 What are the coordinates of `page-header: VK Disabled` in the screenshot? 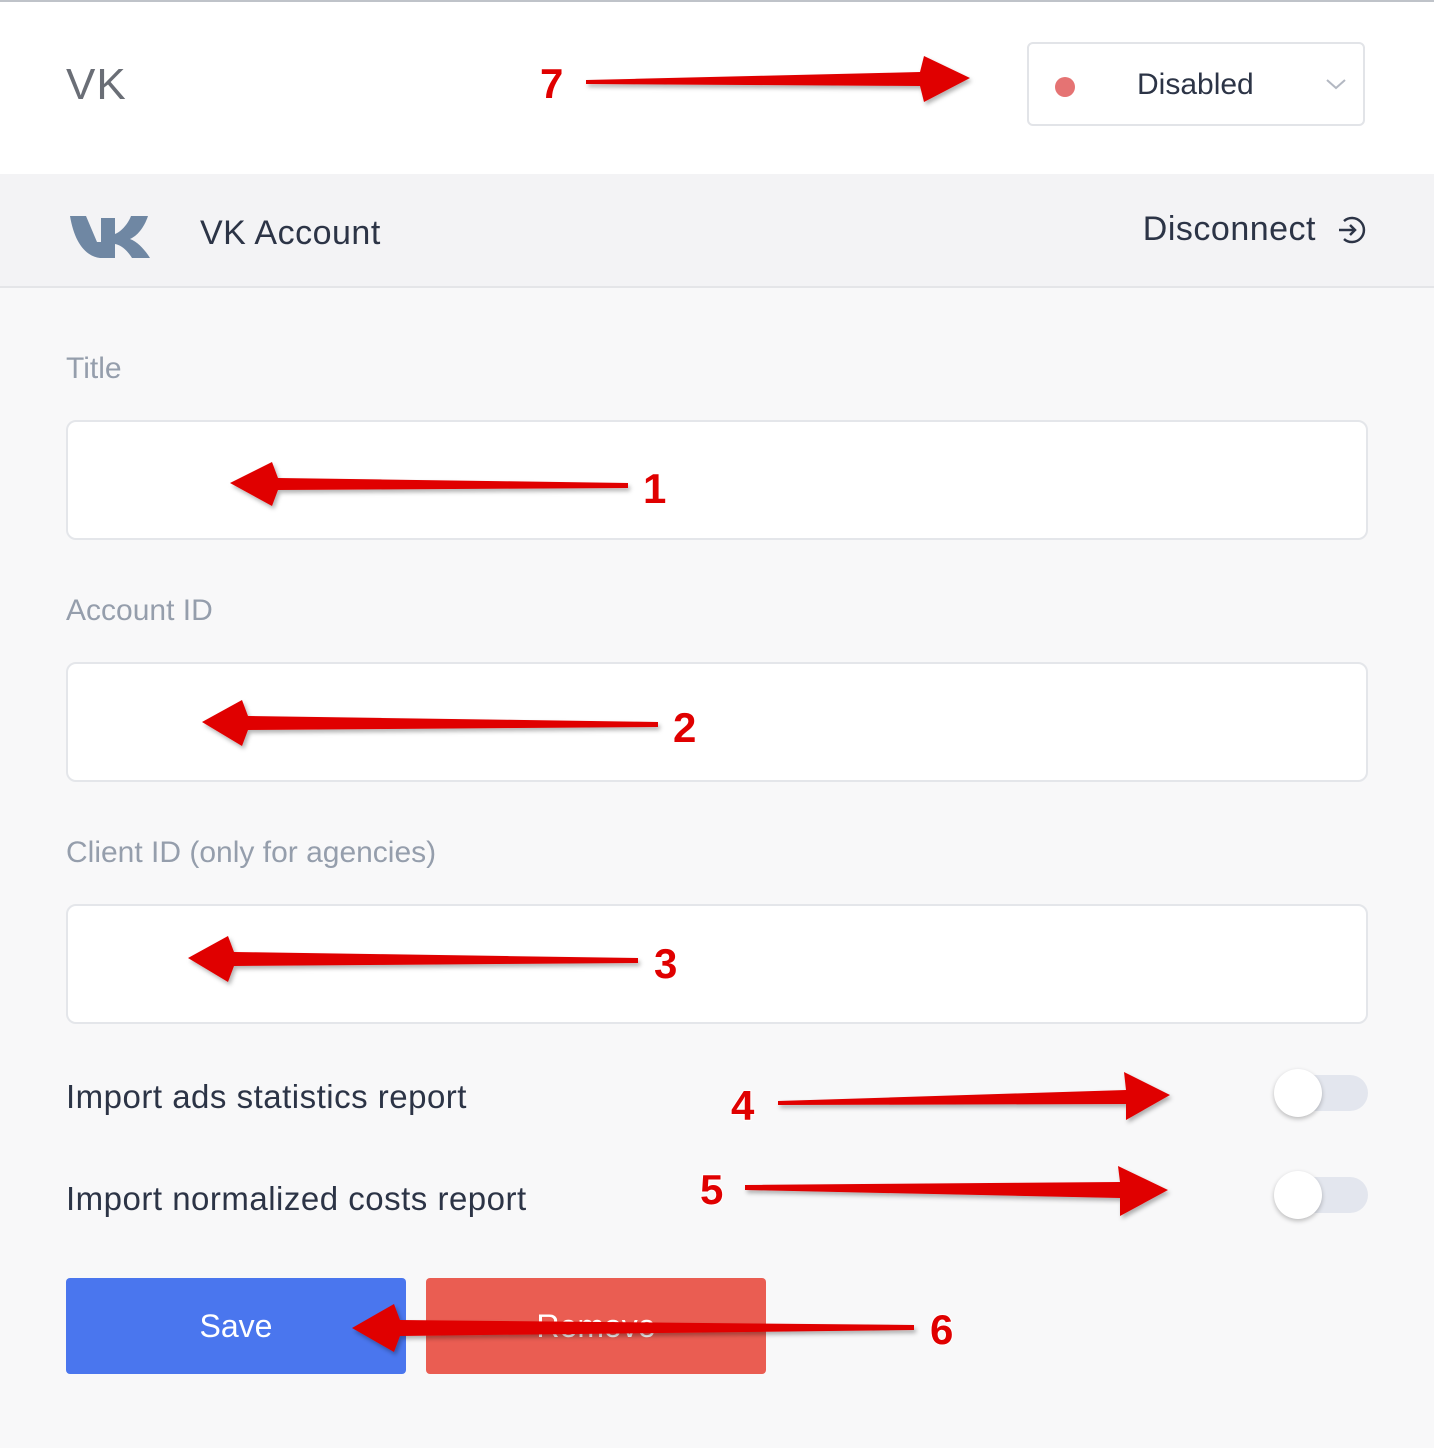 It's located at (717, 88).